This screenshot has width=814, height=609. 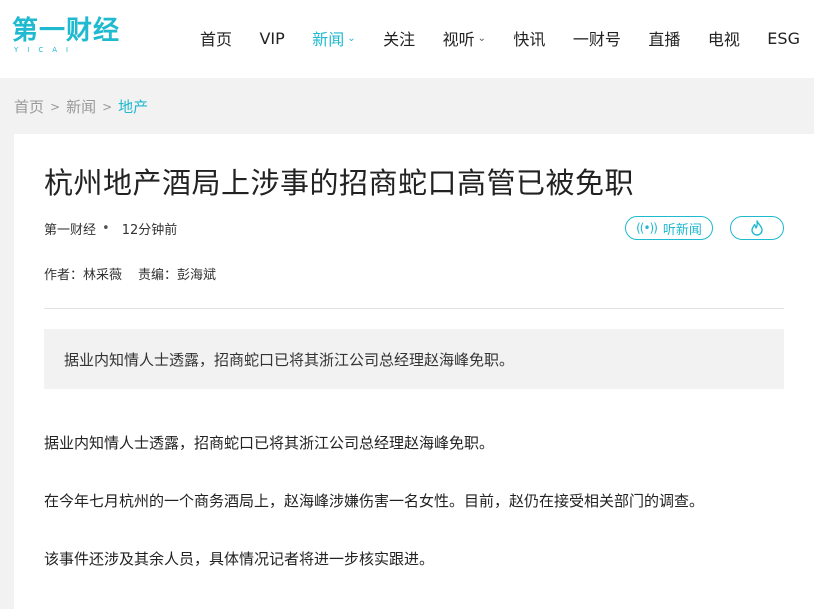 I want to click on flame-icon, so click(x=757, y=228).